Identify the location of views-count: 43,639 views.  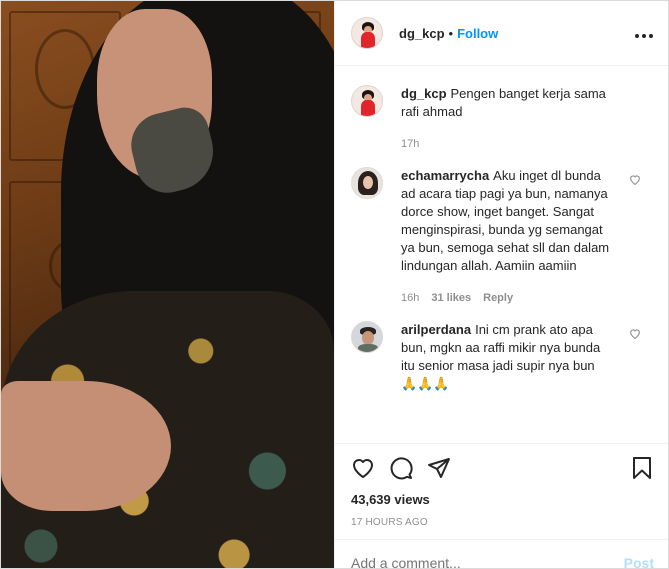
(502, 499).